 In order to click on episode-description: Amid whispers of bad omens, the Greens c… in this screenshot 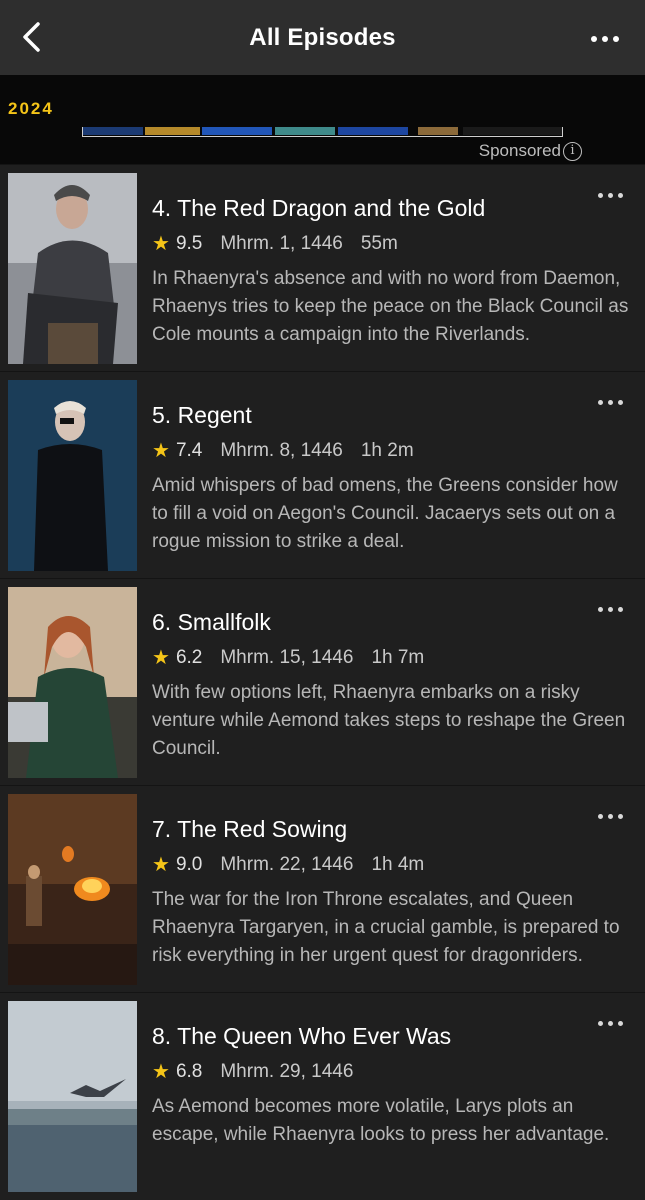, I will do `click(385, 513)`.